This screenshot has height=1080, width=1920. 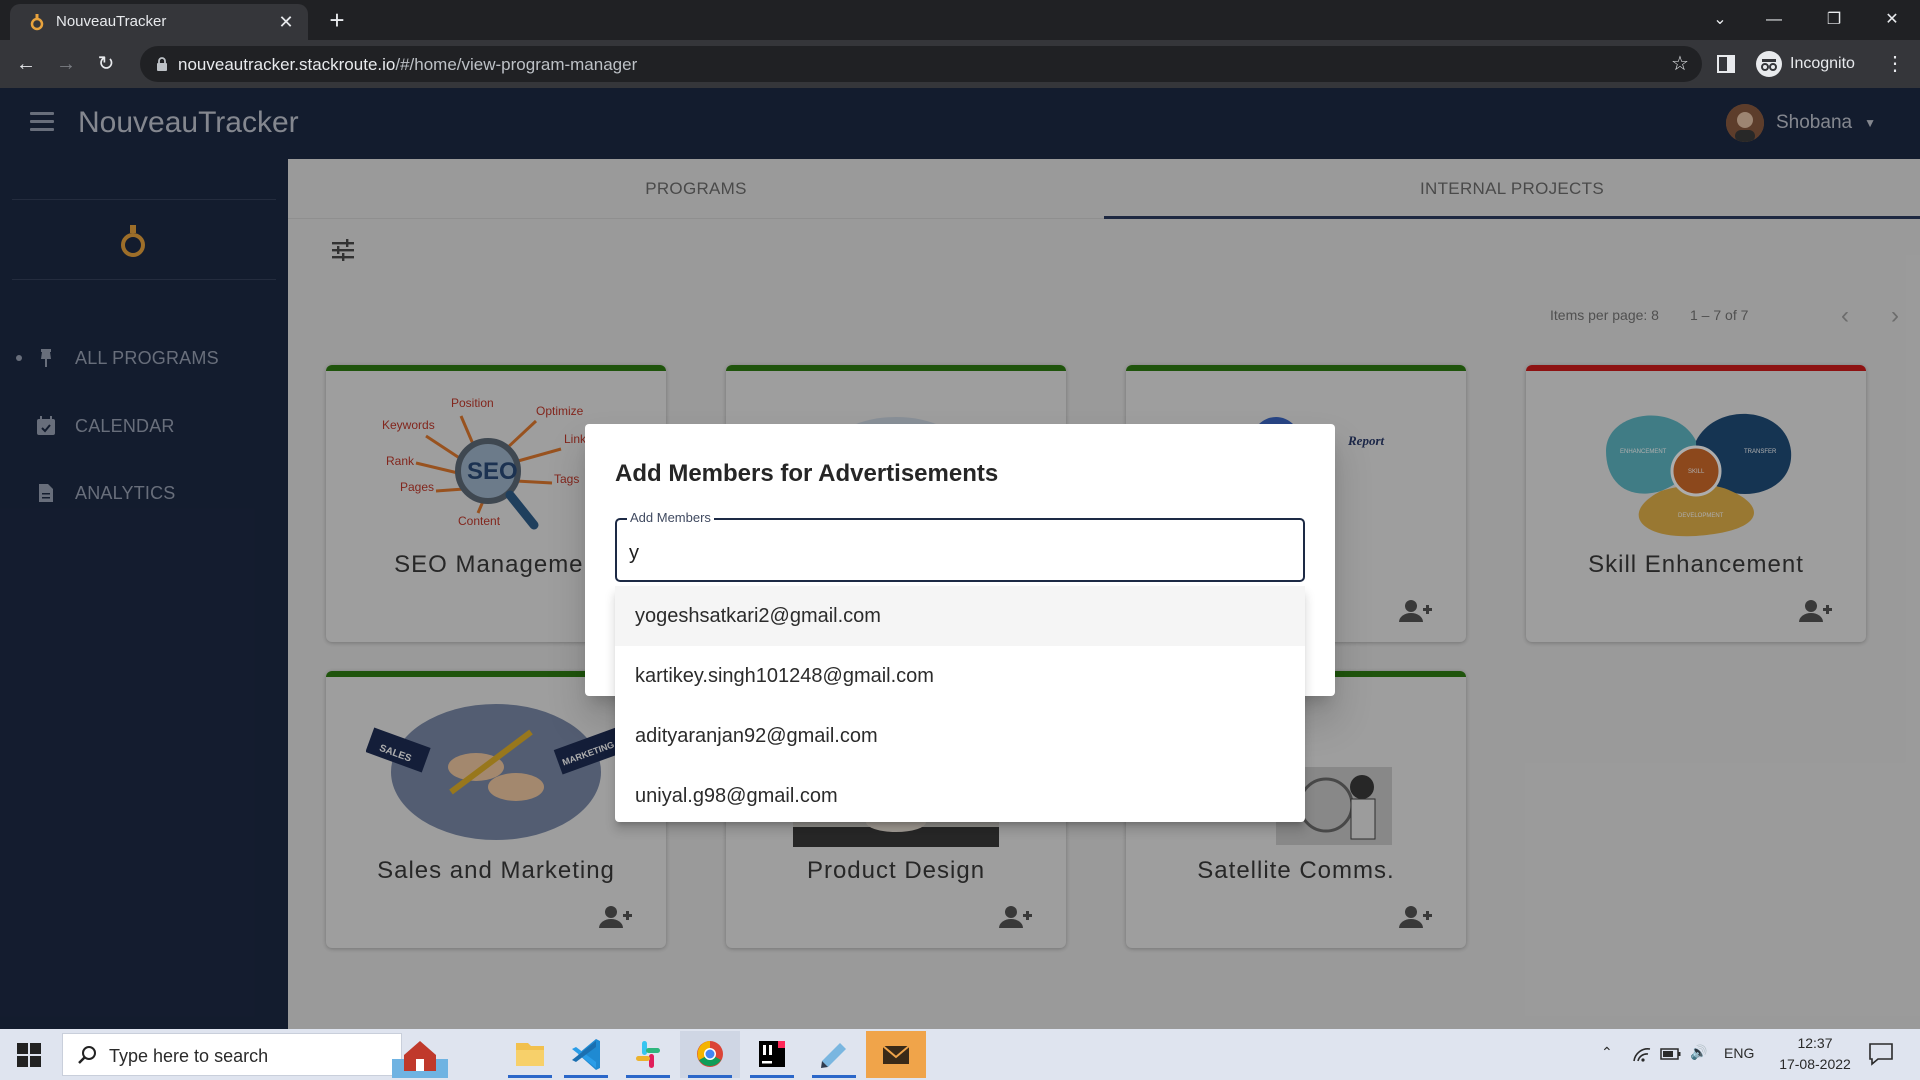 I want to click on notepad-icon, so click(x=833, y=1055).